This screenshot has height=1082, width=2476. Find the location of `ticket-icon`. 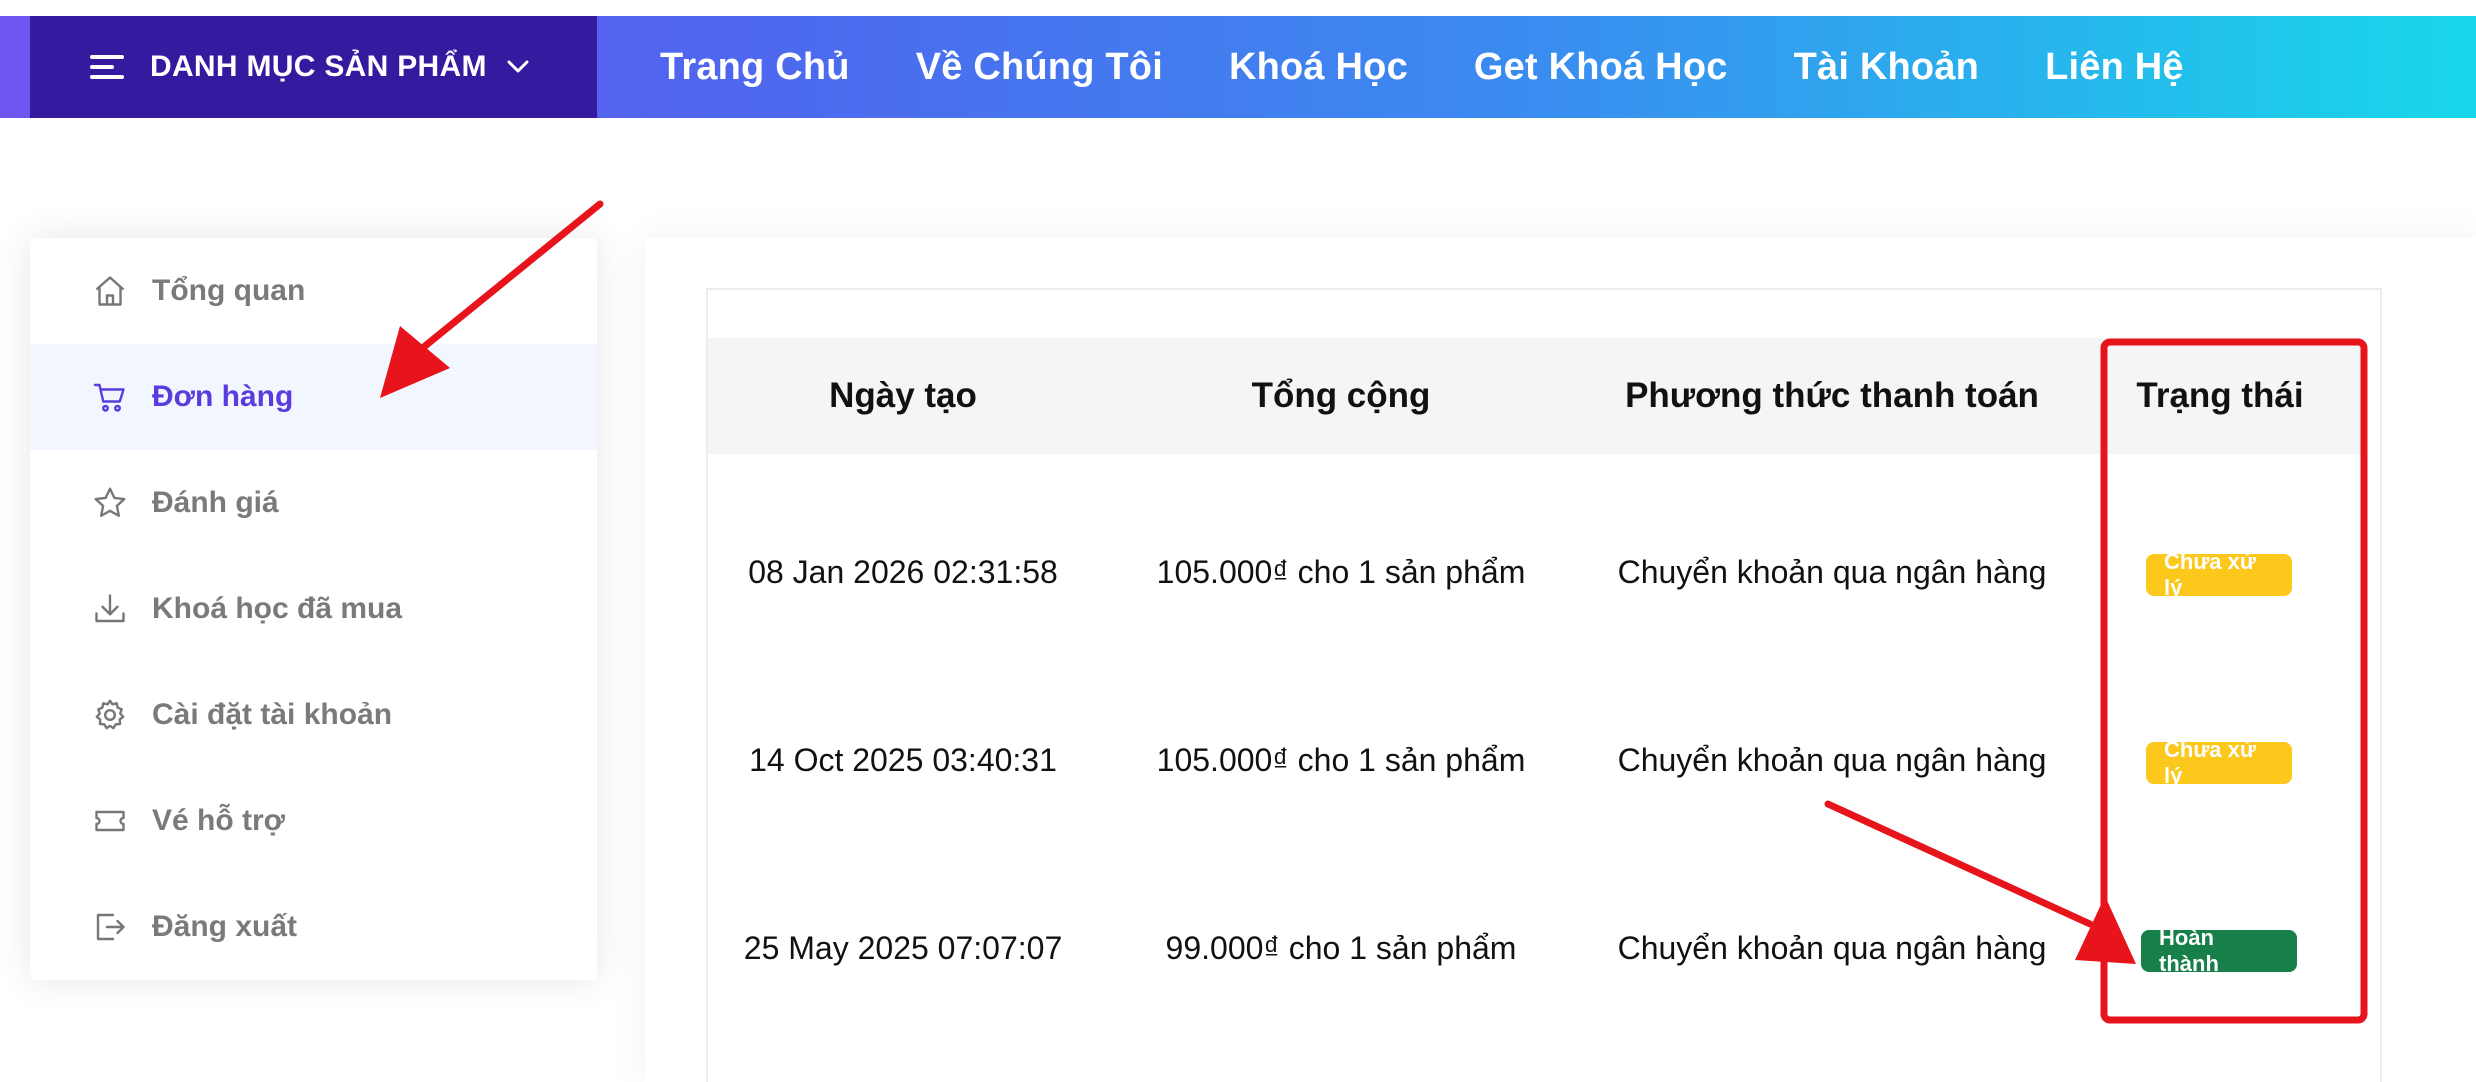

ticket-icon is located at coordinates (110, 821).